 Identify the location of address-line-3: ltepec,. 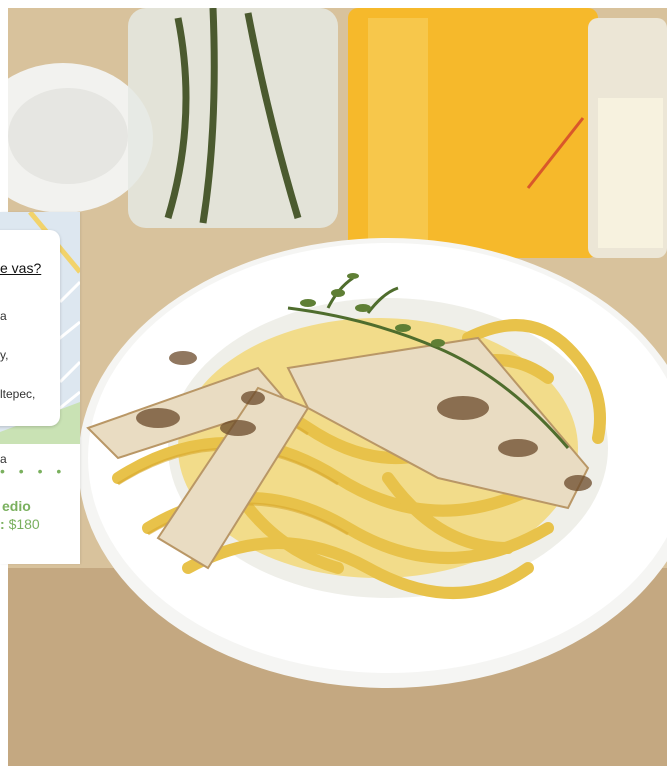
(18, 394).